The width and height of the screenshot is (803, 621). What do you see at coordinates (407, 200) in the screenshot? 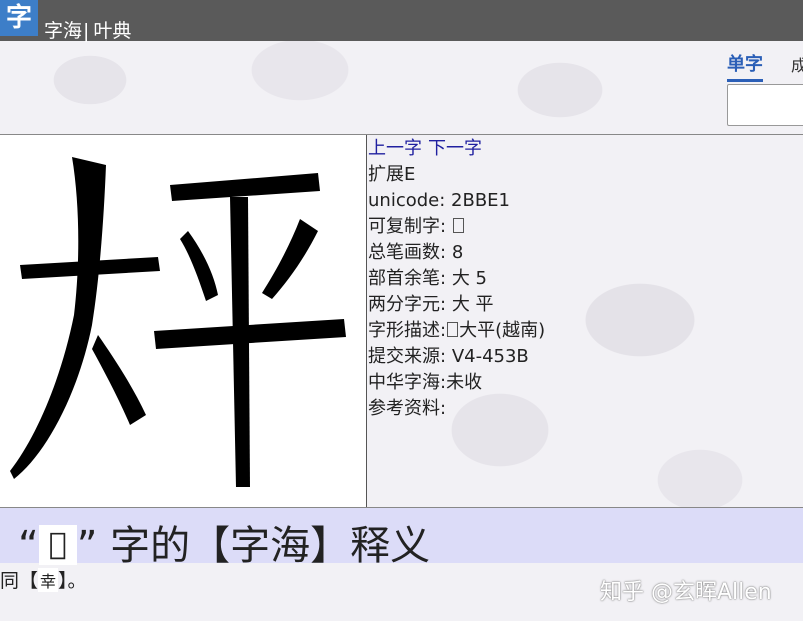
I see `info-label: unicode:` at bounding box center [407, 200].